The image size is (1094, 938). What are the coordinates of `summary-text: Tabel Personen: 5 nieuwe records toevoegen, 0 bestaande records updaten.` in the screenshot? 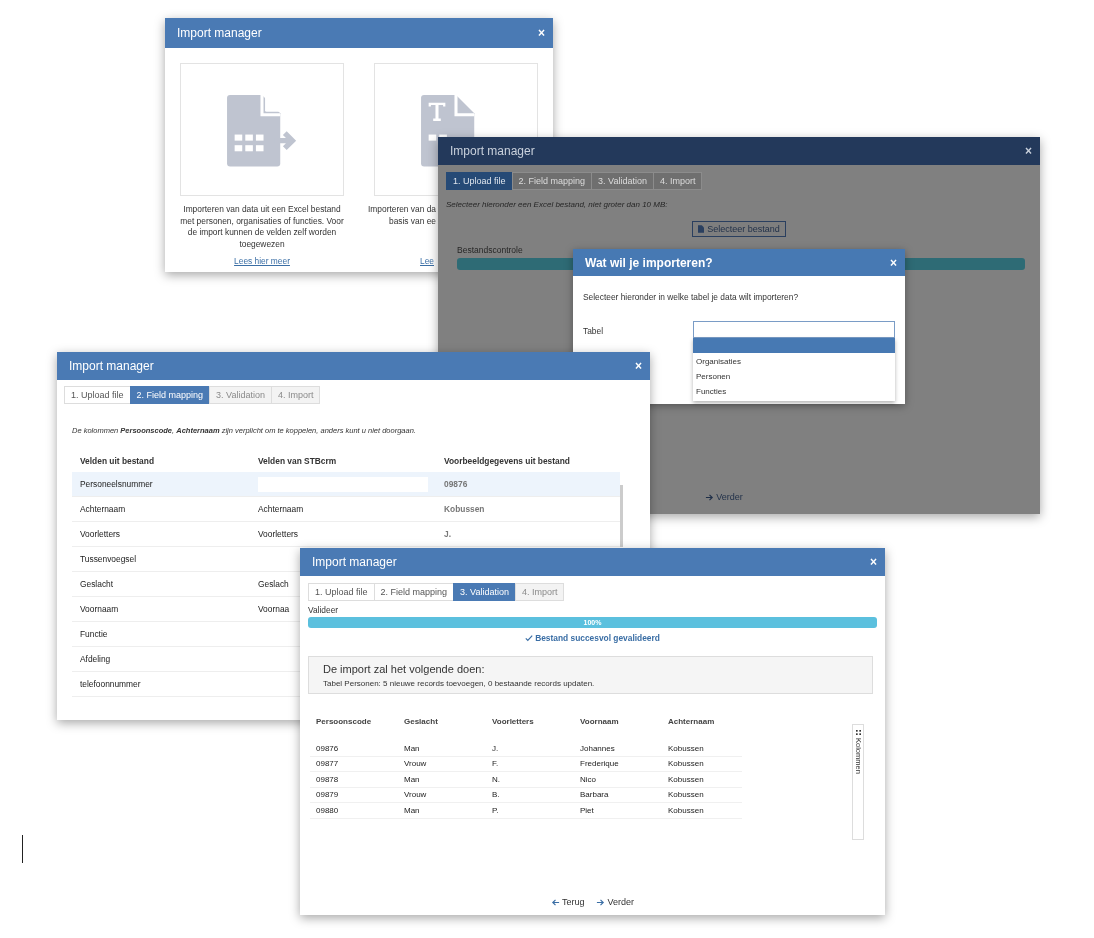 It's located at (459, 683).